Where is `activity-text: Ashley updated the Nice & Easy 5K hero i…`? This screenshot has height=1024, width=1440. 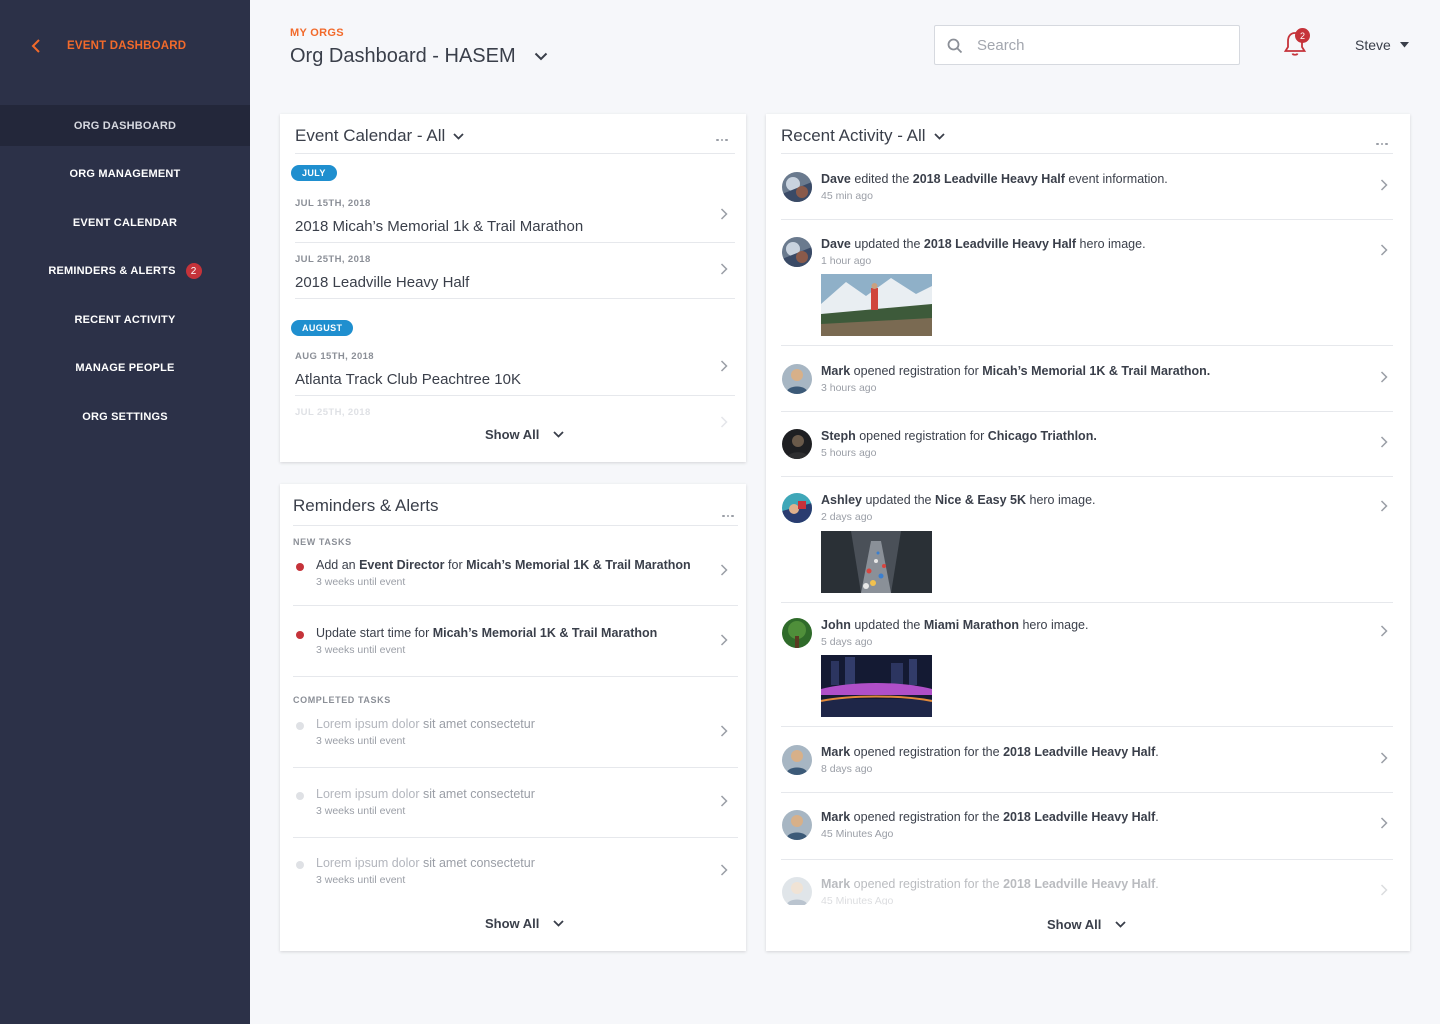 activity-text: Ashley updated the Nice & Easy 5K hero i… is located at coordinates (958, 500).